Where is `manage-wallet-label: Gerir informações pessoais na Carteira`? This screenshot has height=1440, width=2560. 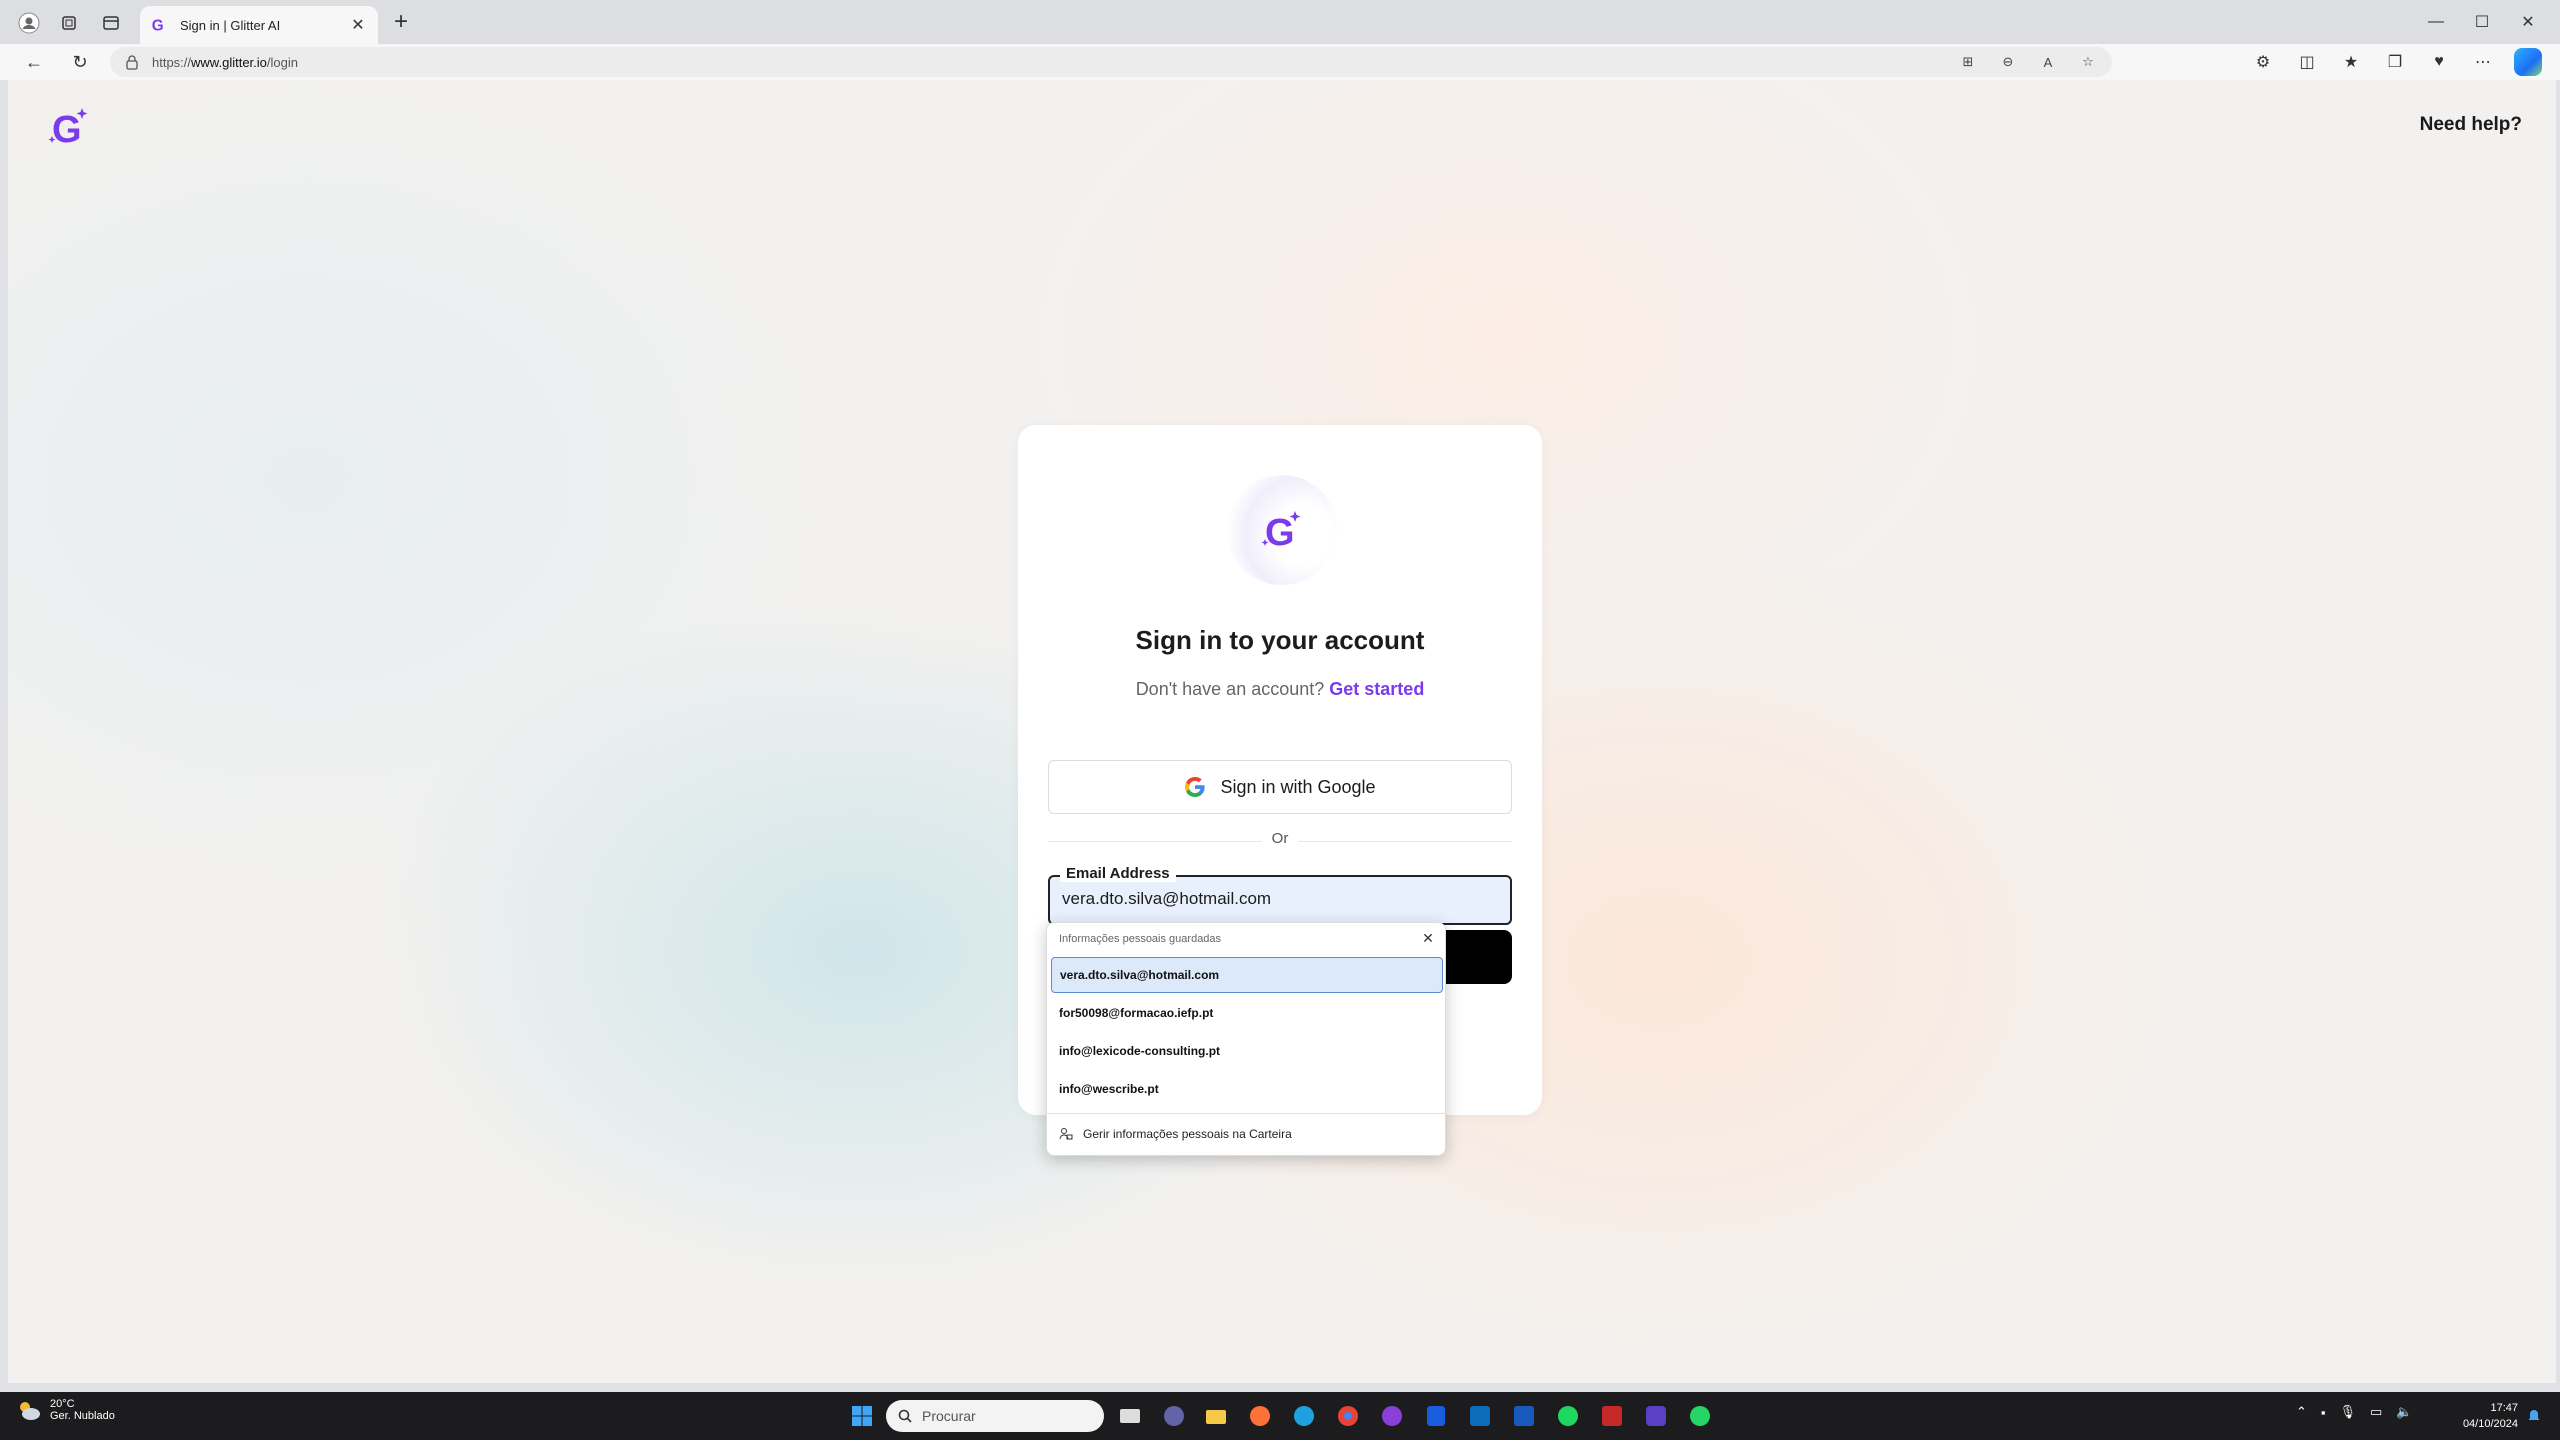
manage-wallet-label: Gerir informações pessoais na Carteira is located at coordinates (1187, 1134).